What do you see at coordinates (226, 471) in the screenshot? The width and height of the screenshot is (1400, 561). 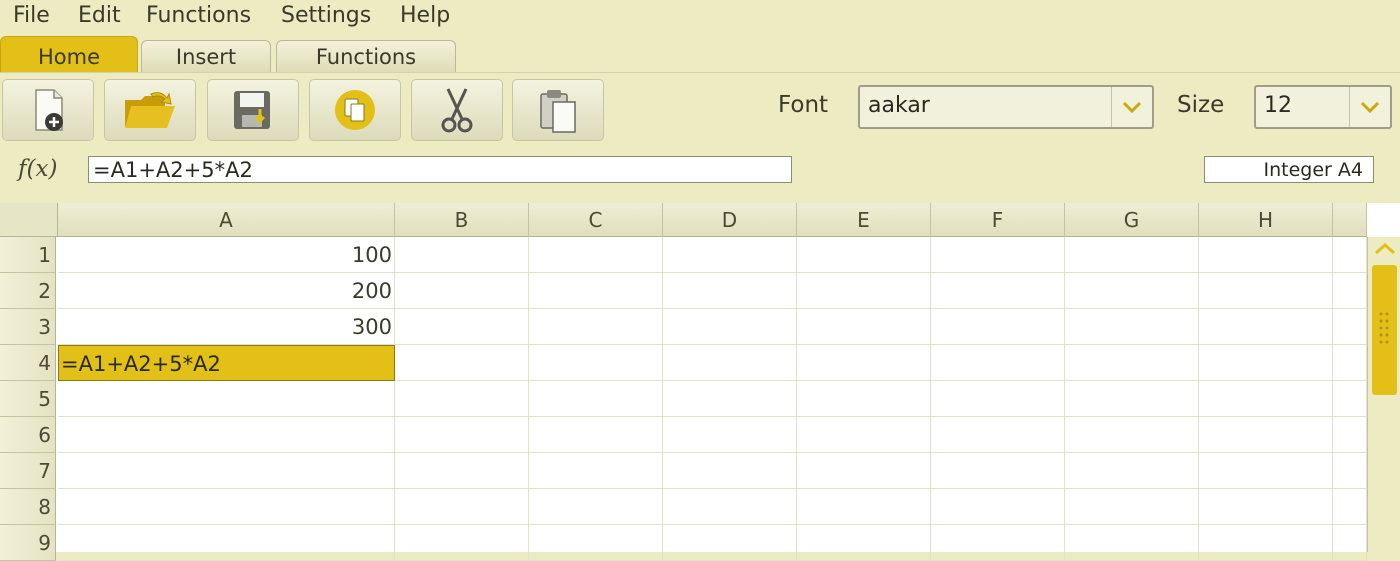 I see `cell-a7` at bounding box center [226, 471].